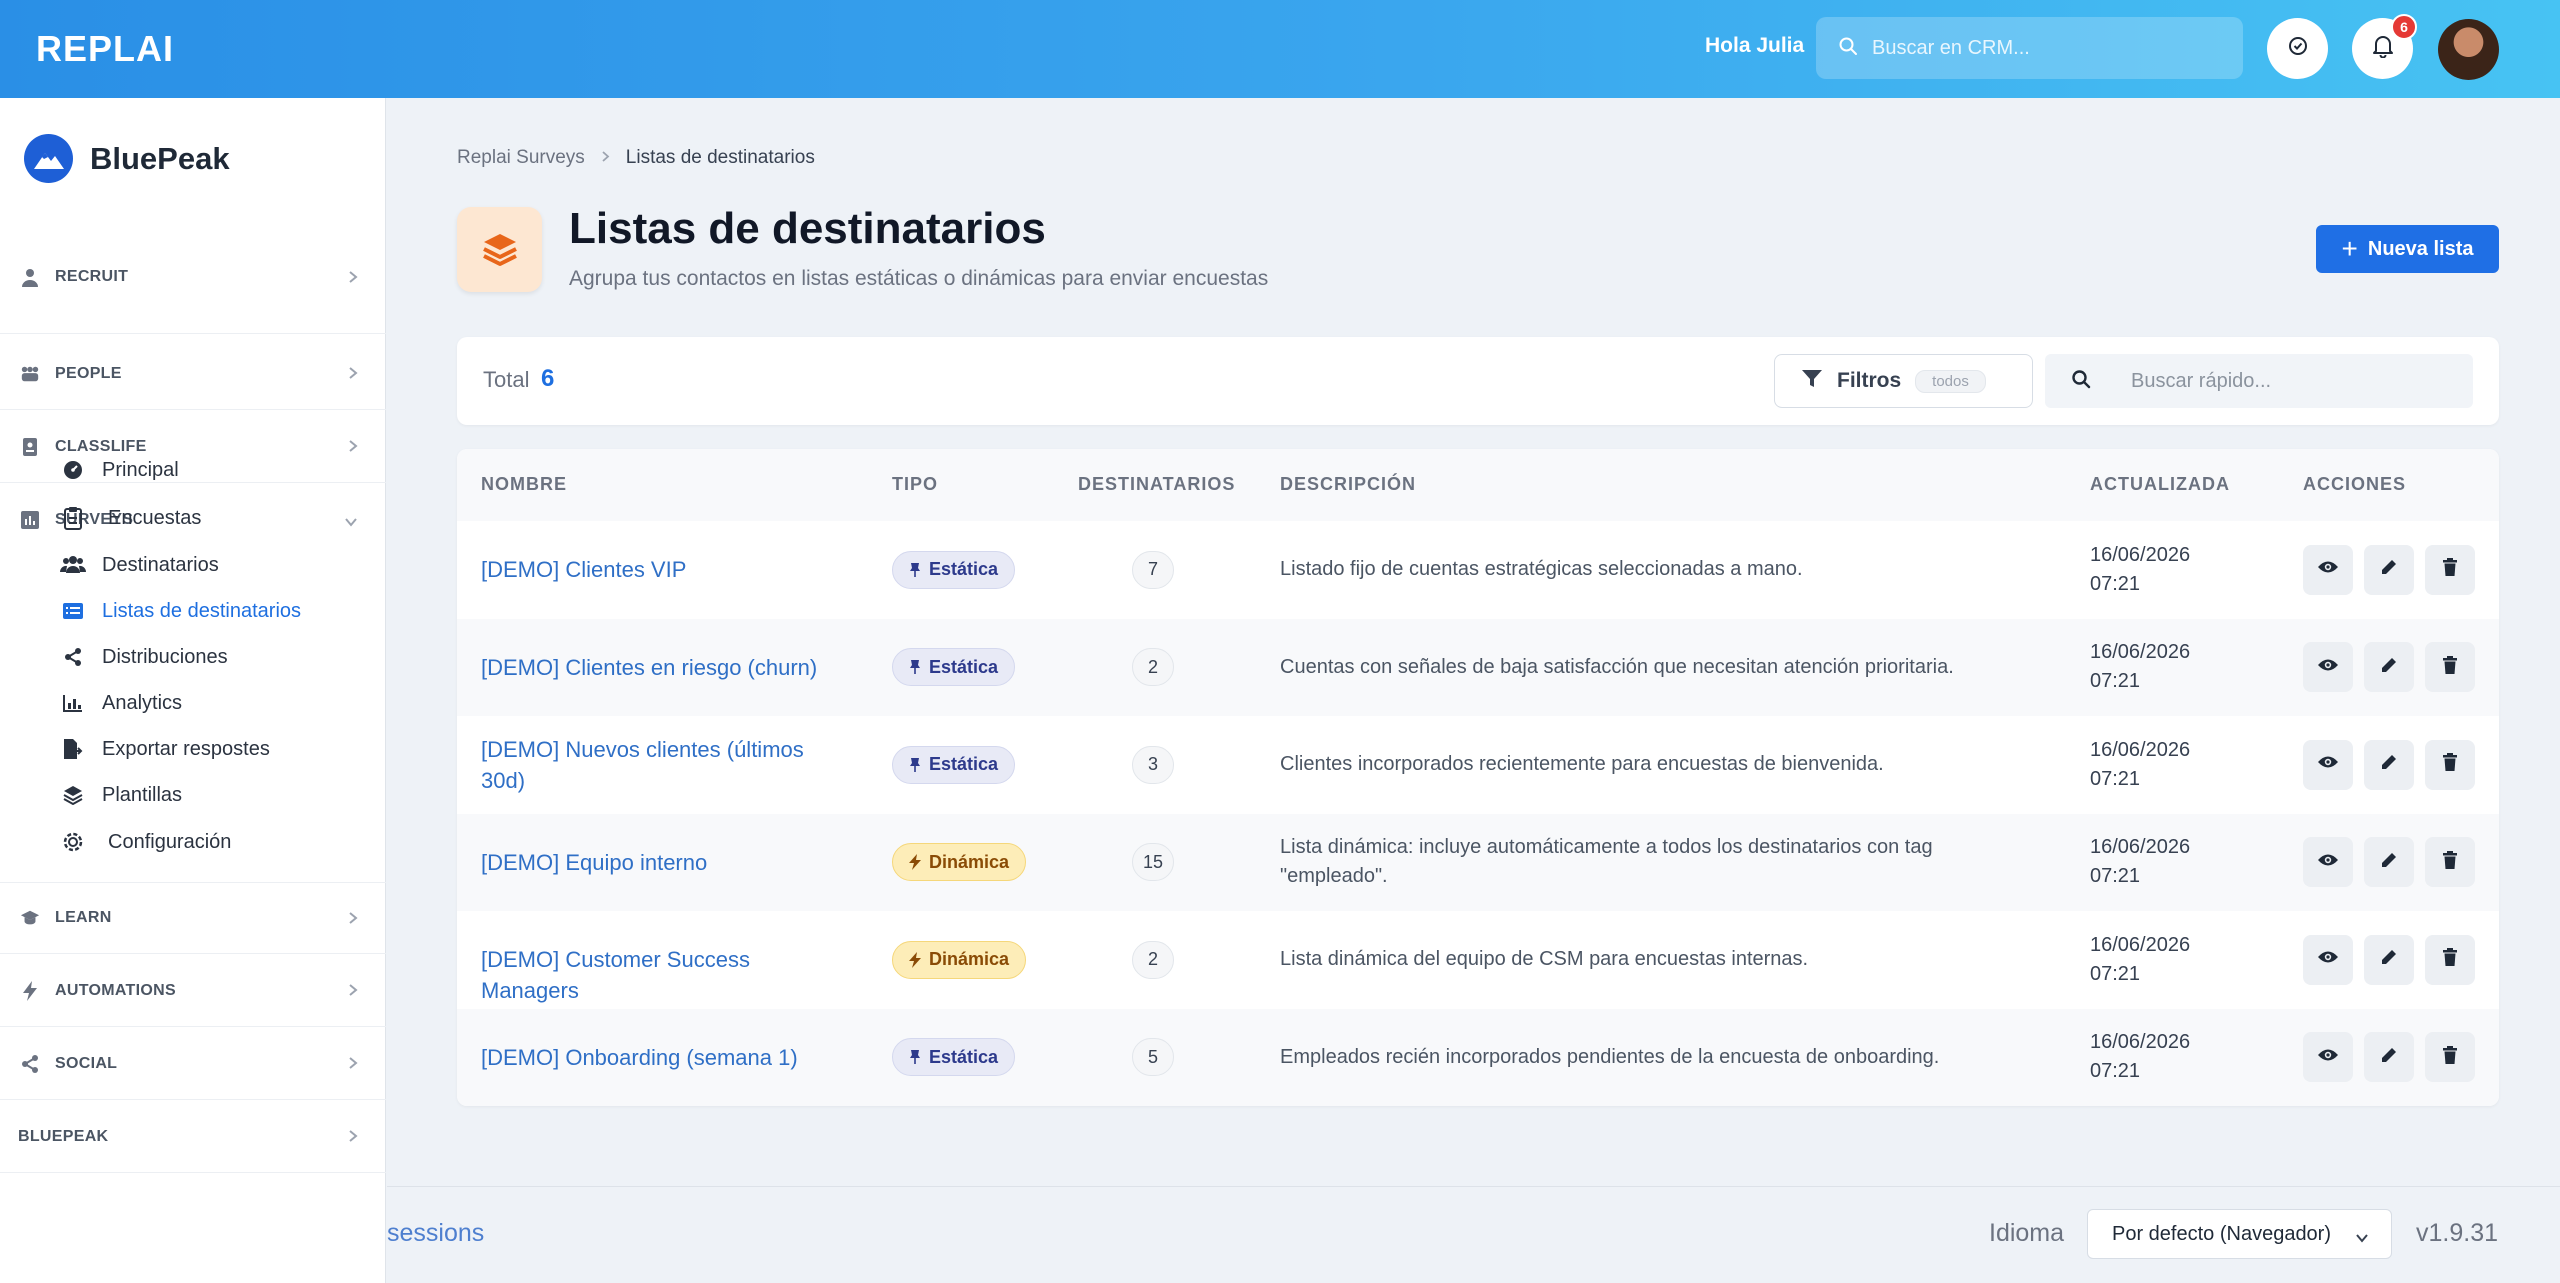  What do you see at coordinates (193, 918) in the screenshot?
I see `sidebar-section-learn: LEARN` at bounding box center [193, 918].